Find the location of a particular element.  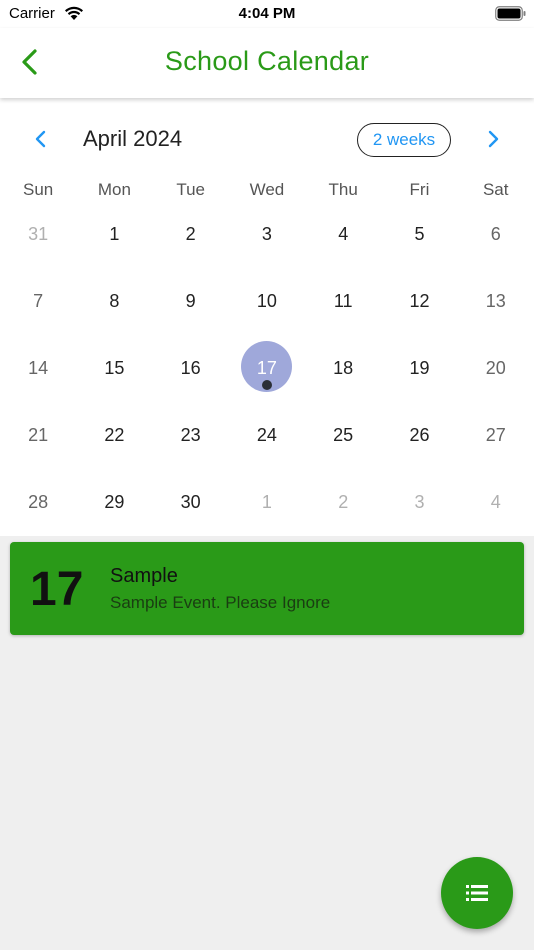

day-cell: 22 is located at coordinates (114, 442).